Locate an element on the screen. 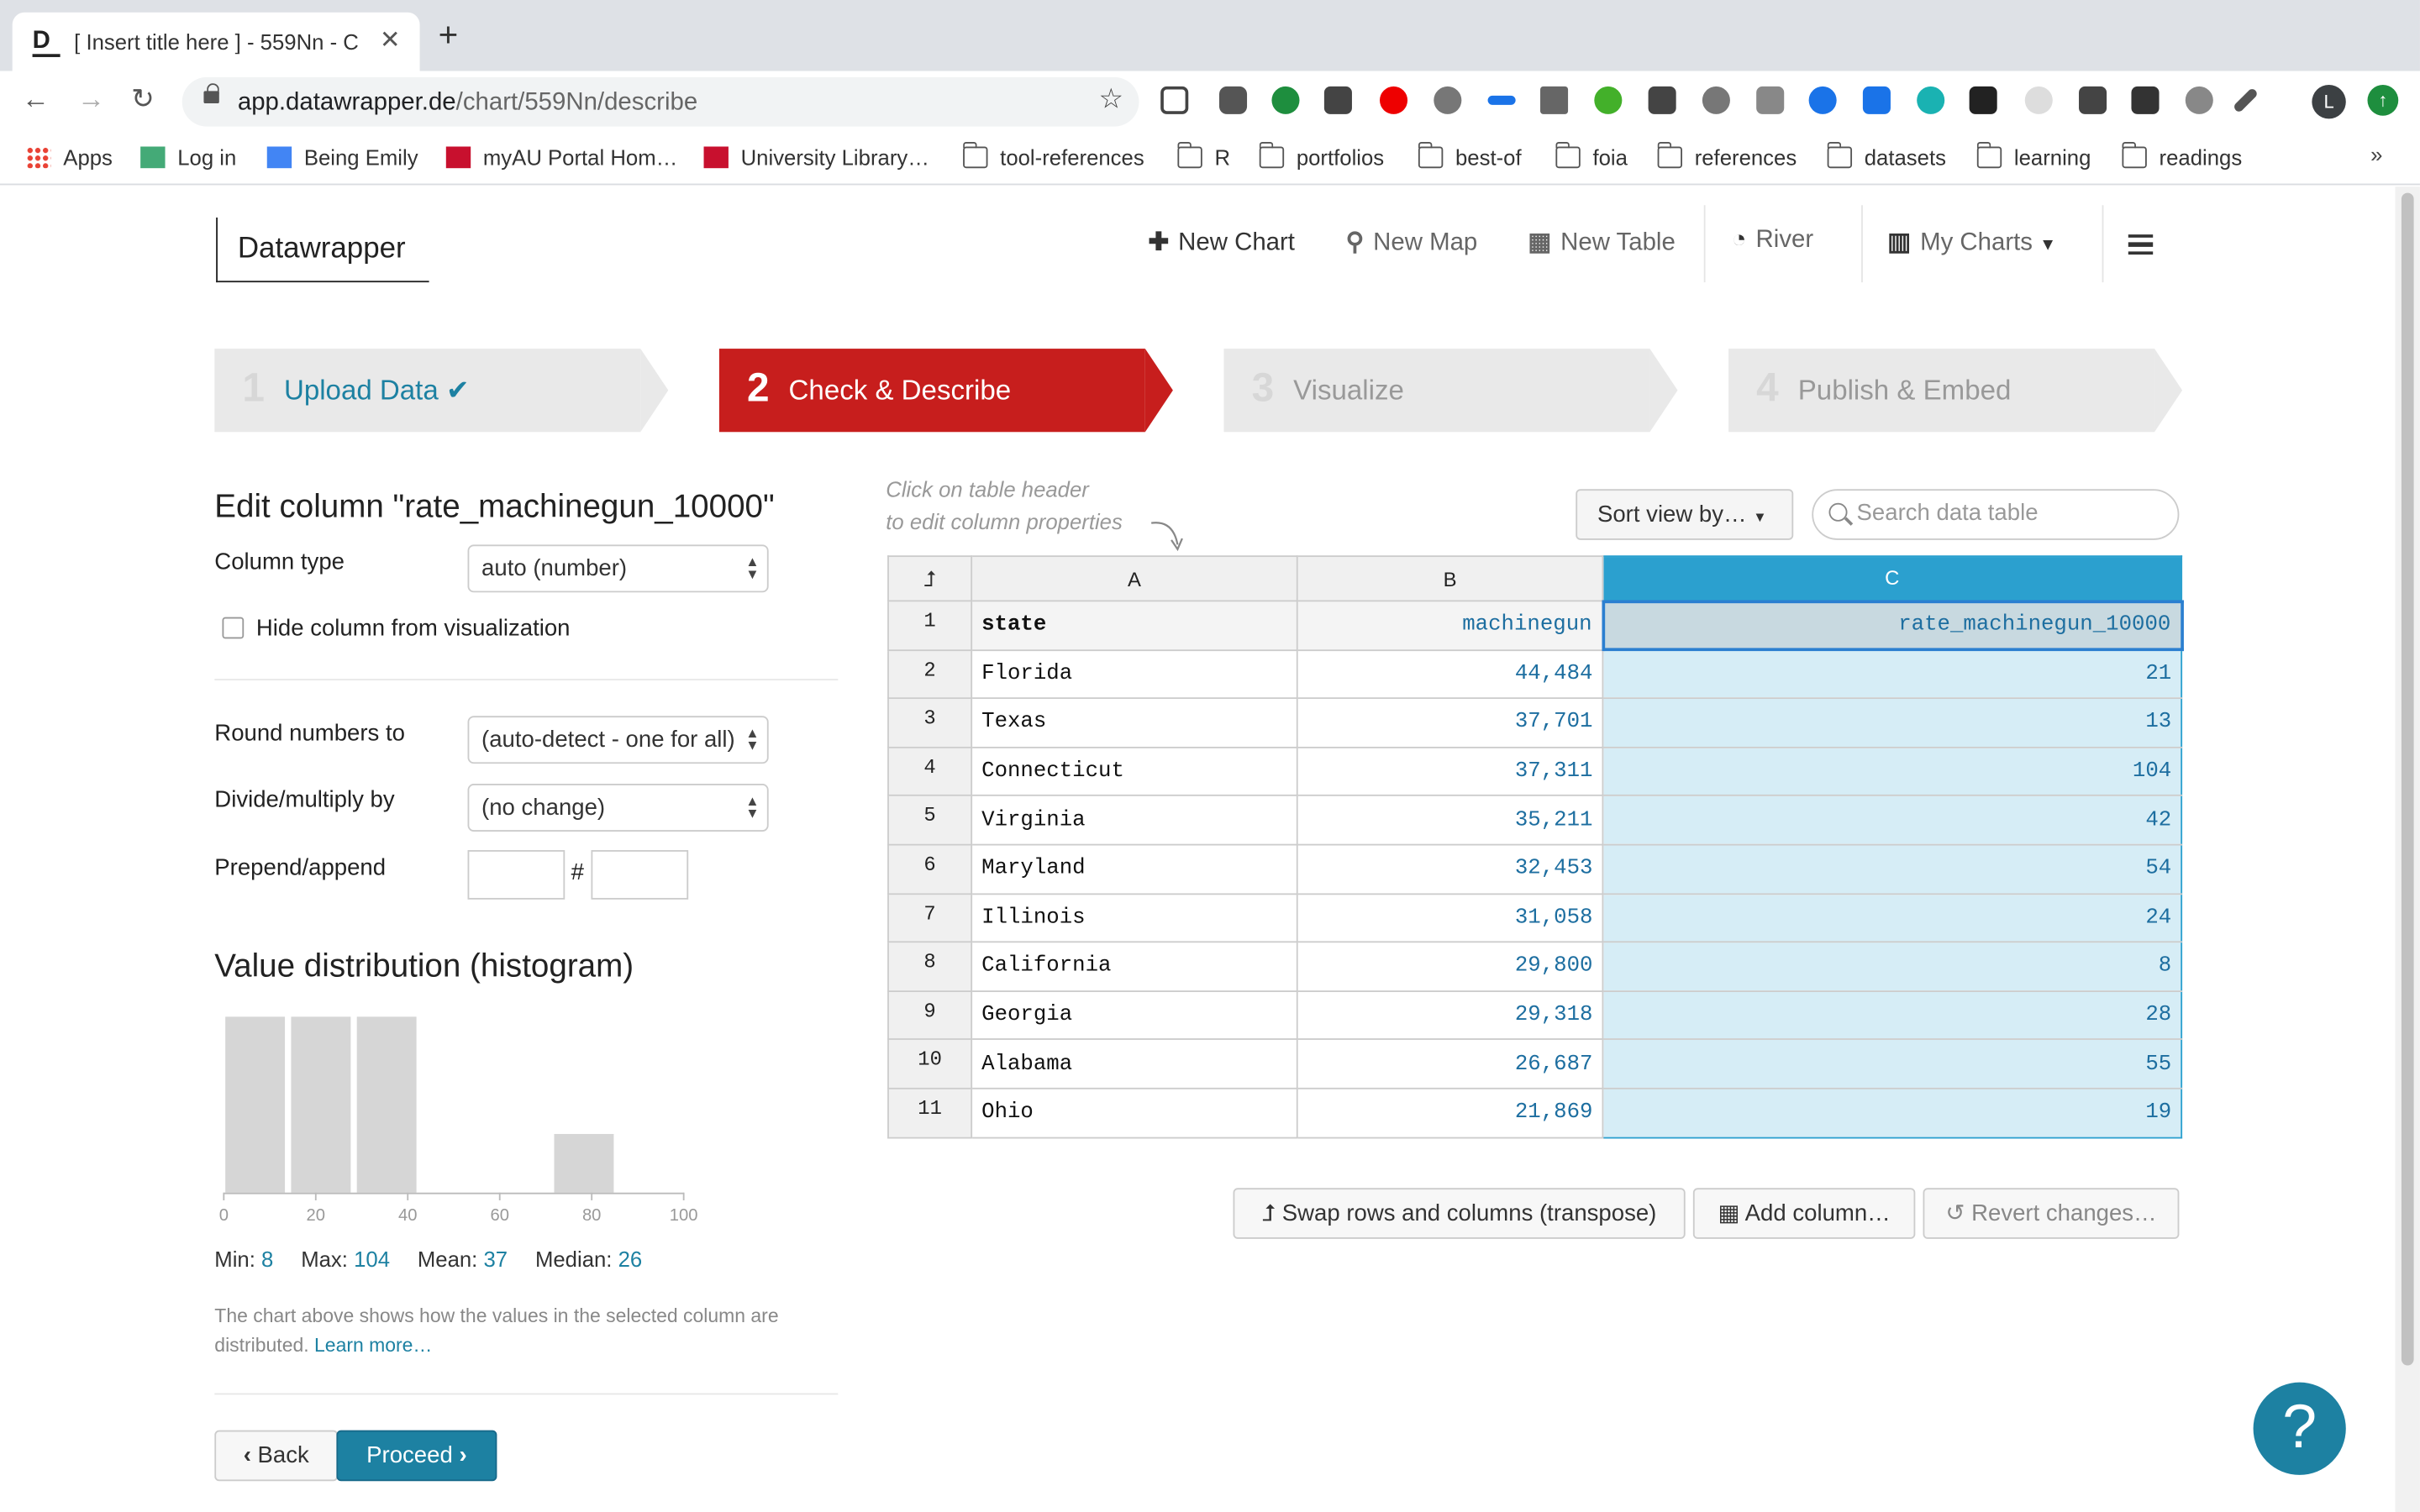  pocket-extension-icon is located at coordinates (1233, 100).